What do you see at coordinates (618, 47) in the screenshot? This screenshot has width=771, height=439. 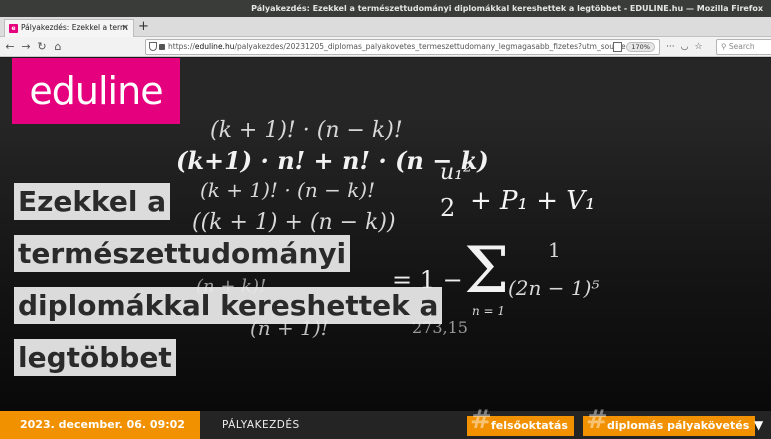 I see `reader-view-icon` at bounding box center [618, 47].